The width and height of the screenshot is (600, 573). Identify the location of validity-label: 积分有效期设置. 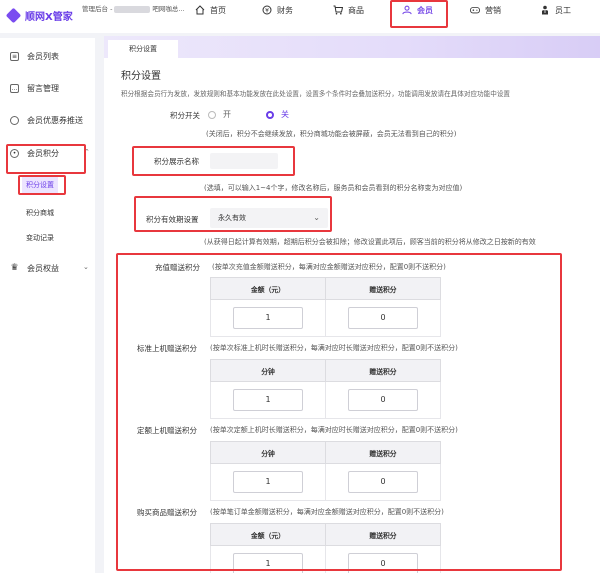
(172, 219).